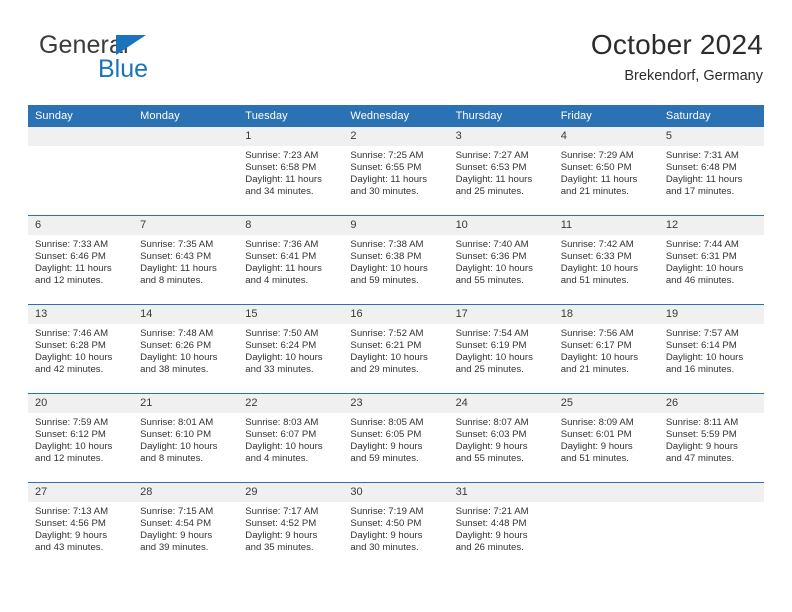  Describe the element at coordinates (491, 168) in the screenshot. I see `sunset-text: Sunset: 6:53 PM` at that location.